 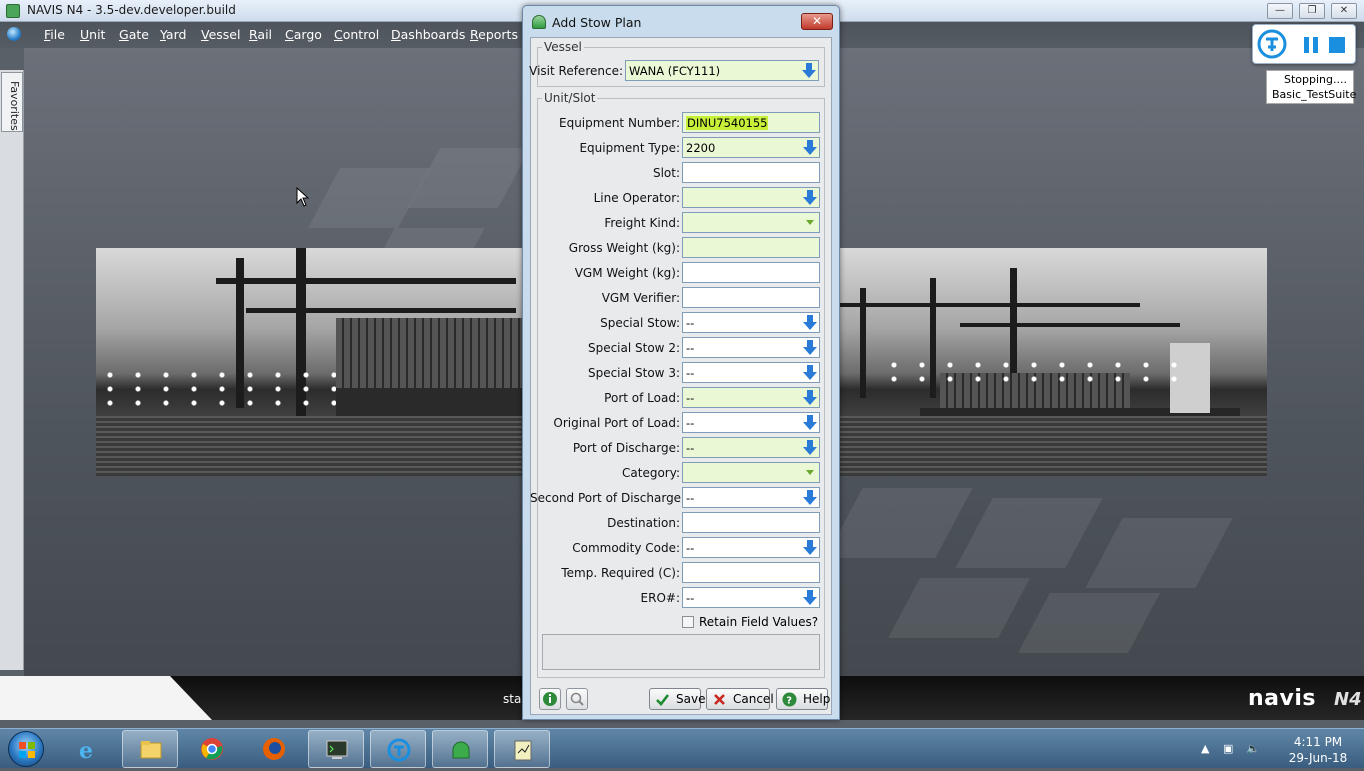 What do you see at coordinates (563, 47) in the screenshot?
I see `vessel-group-title: Vessel` at bounding box center [563, 47].